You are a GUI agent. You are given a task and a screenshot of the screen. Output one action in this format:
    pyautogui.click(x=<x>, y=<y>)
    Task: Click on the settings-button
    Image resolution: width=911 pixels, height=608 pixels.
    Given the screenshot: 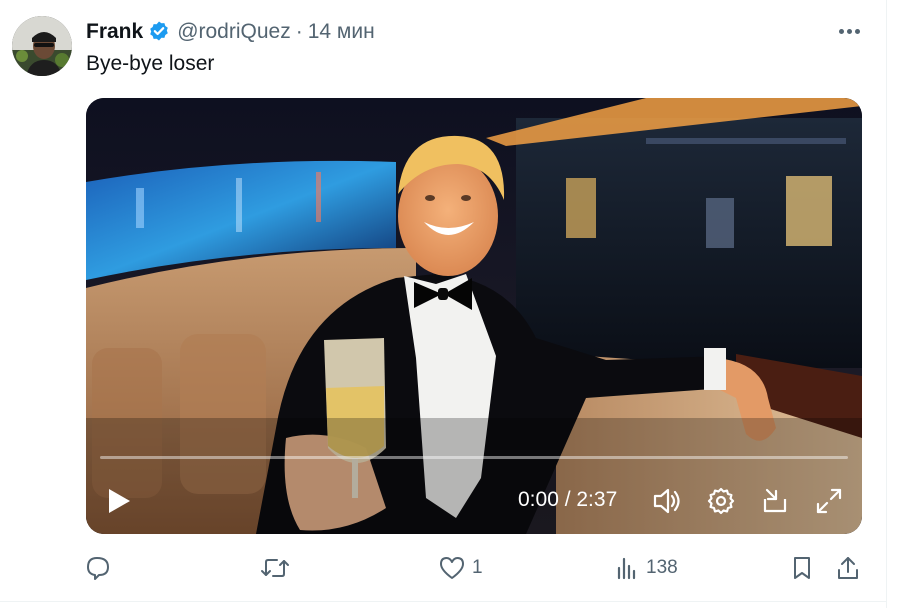 What is the action you would take?
    pyautogui.click(x=721, y=501)
    